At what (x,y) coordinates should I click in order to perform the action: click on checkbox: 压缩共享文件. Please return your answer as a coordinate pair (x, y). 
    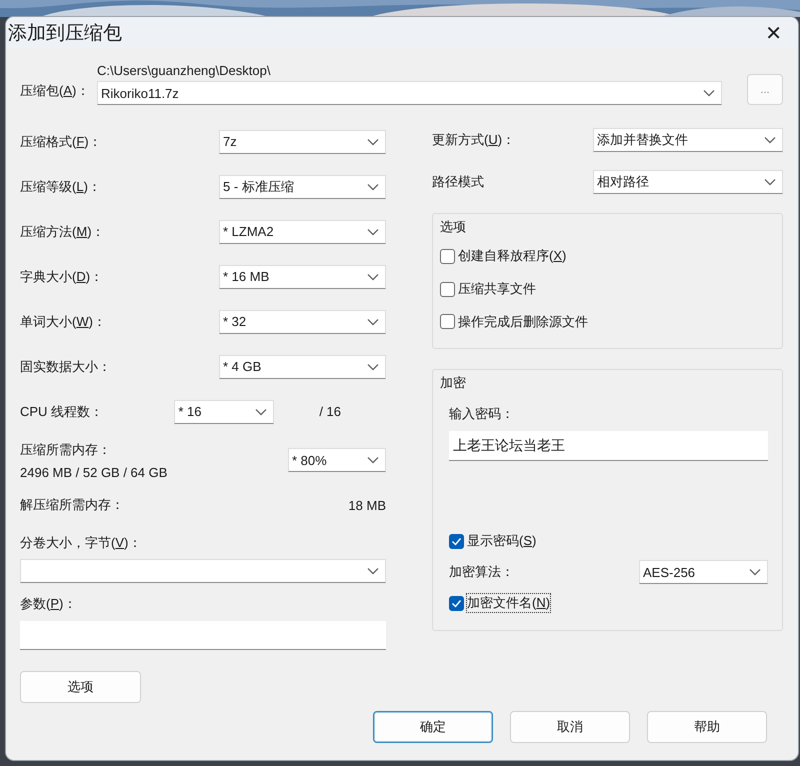
    Looking at the image, I should click on (604, 289).